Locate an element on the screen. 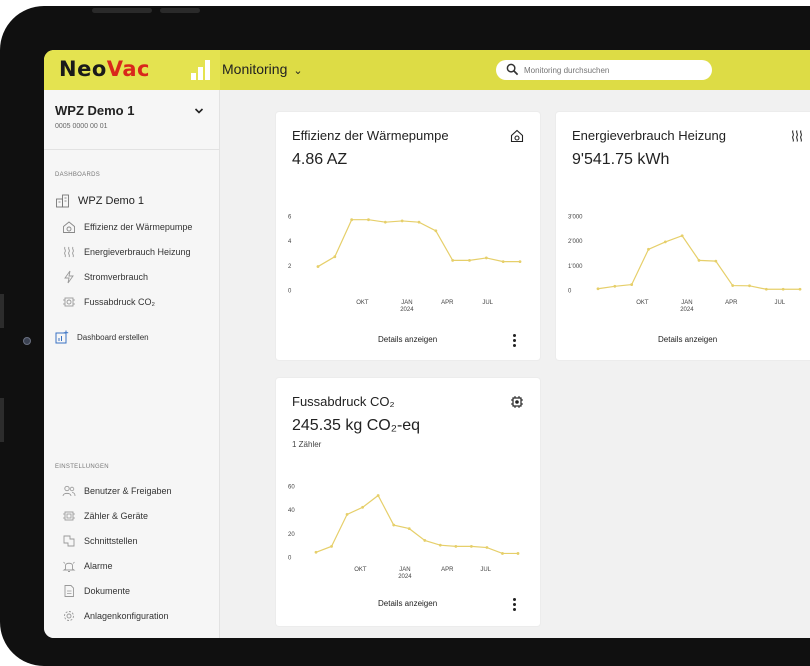 This screenshot has height=666, width=810. tablet-button is located at coordinates (180, 10).